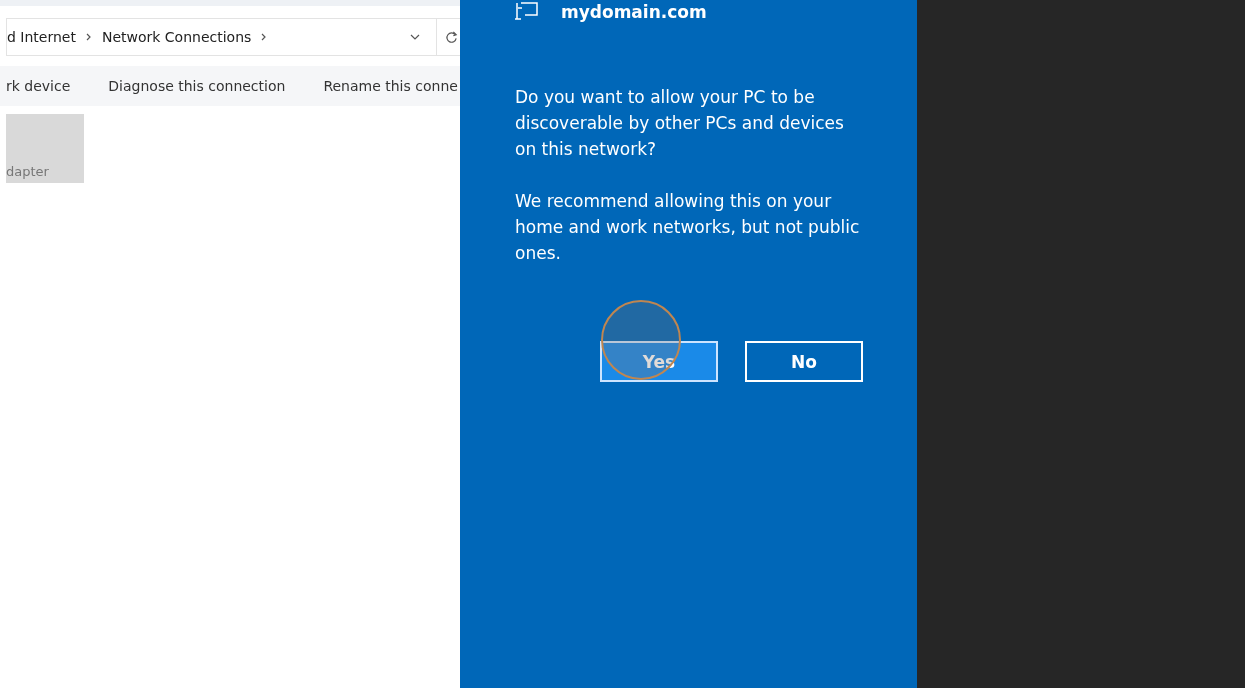 The width and height of the screenshot is (1245, 688). I want to click on breadcrumb-item: Network Connections, so click(176, 37).